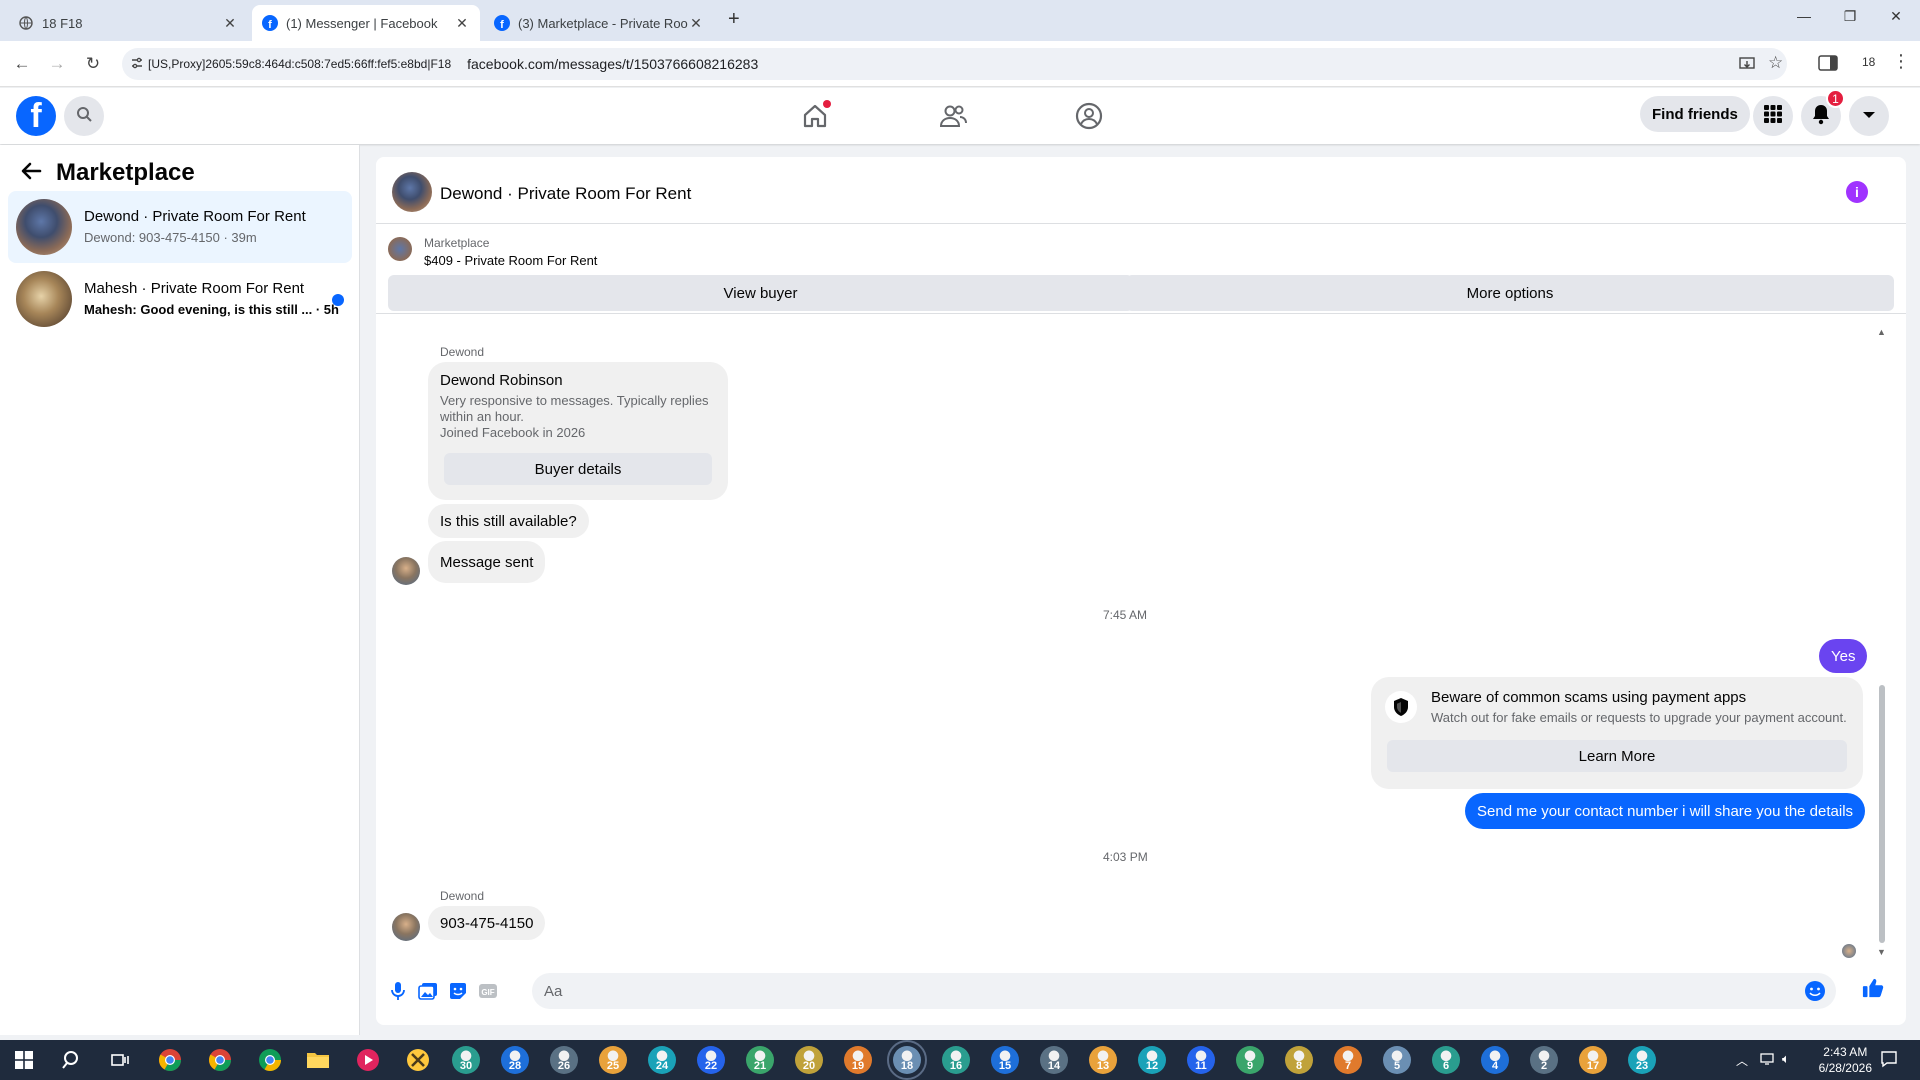 This screenshot has height=1080, width=1920. What do you see at coordinates (1495, 1060) in the screenshot?
I see `taskbar-app-4: 4` at bounding box center [1495, 1060].